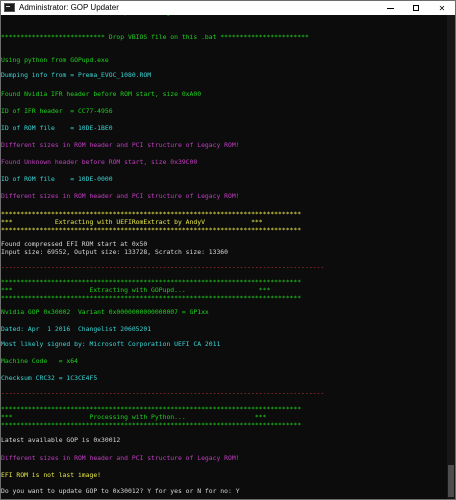 This screenshot has width=456, height=500. What do you see at coordinates (451, 257) in the screenshot?
I see `vertical-scrollbar` at bounding box center [451, 257].